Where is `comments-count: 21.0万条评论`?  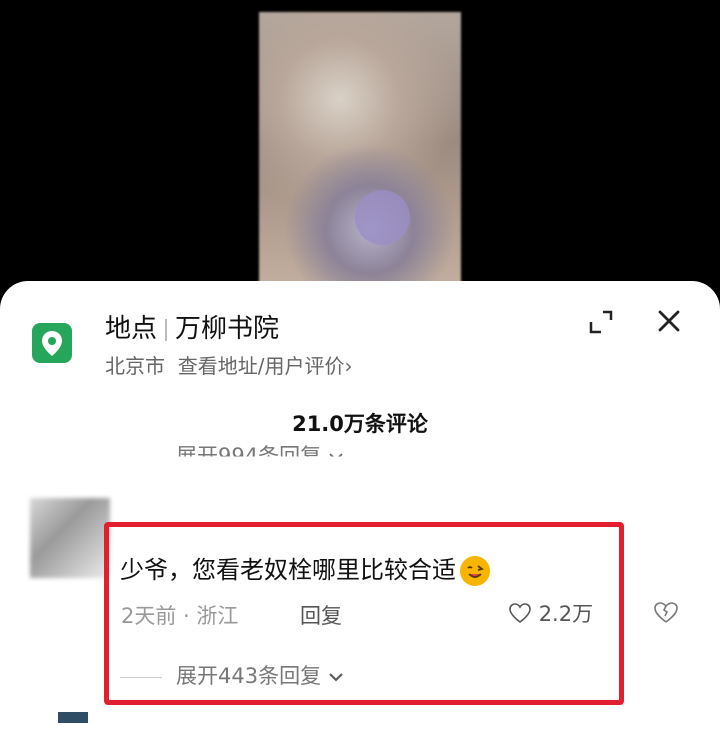 comments-count: 21.0万条评论 is located at coordinates (360, 424).